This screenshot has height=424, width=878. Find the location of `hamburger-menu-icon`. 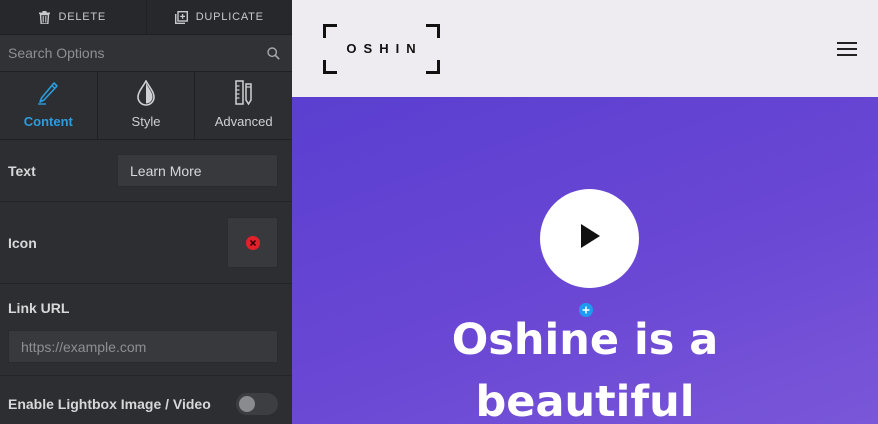

hamburger-menu-icon is located at coordinates (847, 48).